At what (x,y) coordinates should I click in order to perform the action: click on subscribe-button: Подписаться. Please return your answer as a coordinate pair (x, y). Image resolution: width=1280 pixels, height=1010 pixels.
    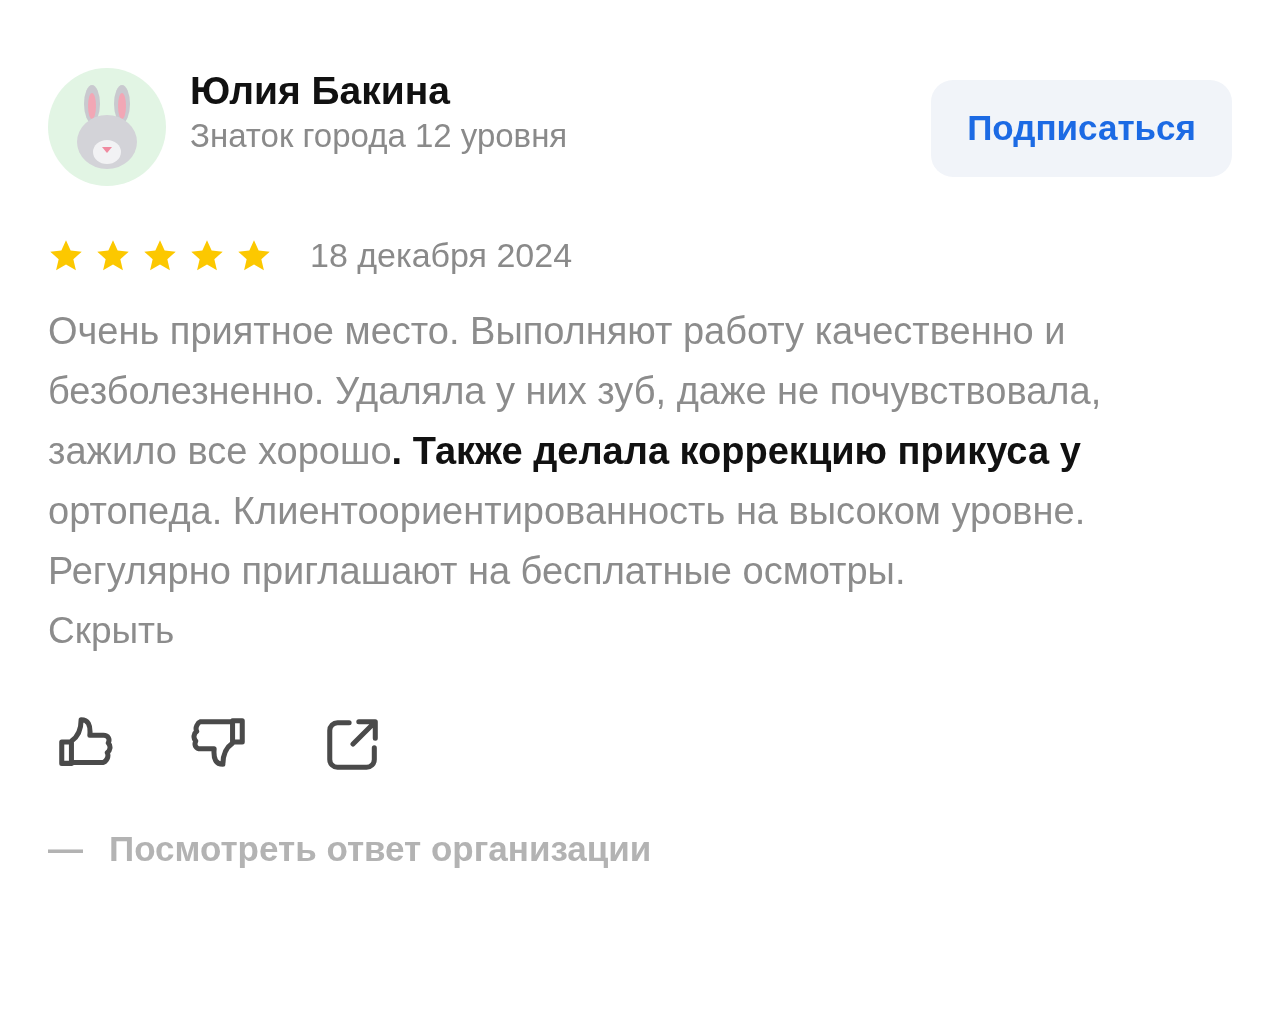
    Looking at the image, I should click on (1081, 128).